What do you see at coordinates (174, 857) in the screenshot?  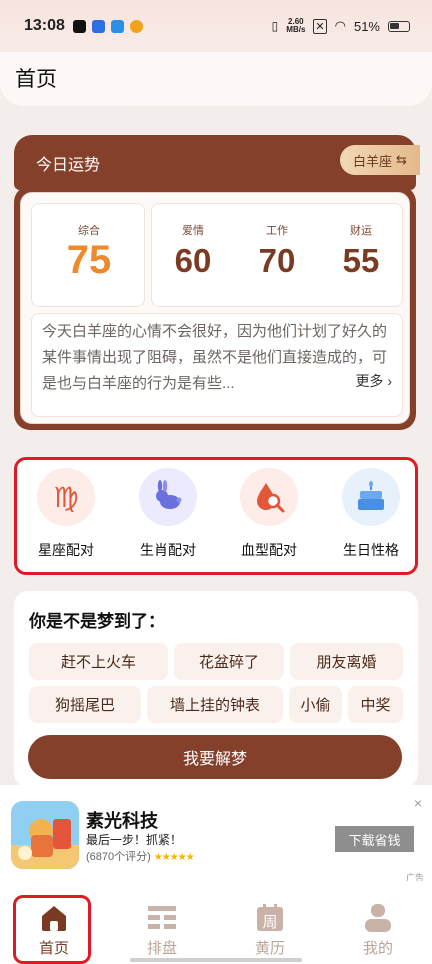 I see `star-rating-icon: ★★★★★` at bounding box center [174, 857].